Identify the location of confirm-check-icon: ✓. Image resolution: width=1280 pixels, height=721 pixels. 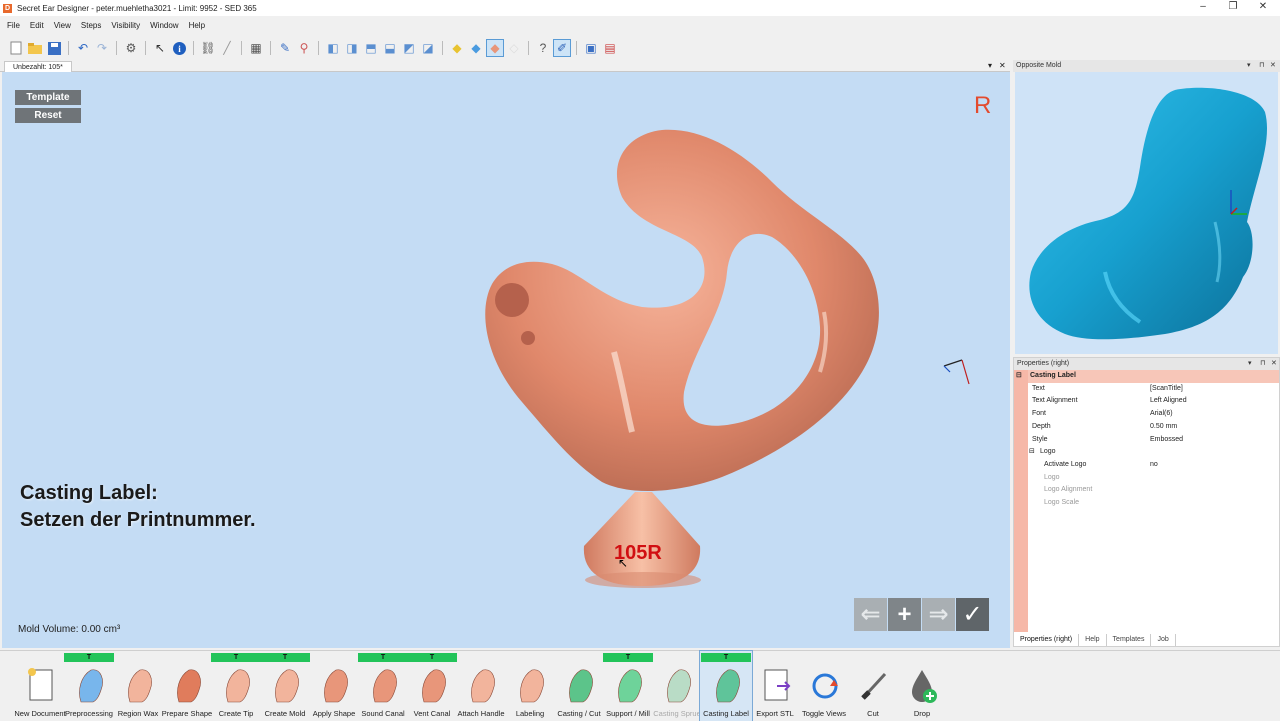
(972, 614).